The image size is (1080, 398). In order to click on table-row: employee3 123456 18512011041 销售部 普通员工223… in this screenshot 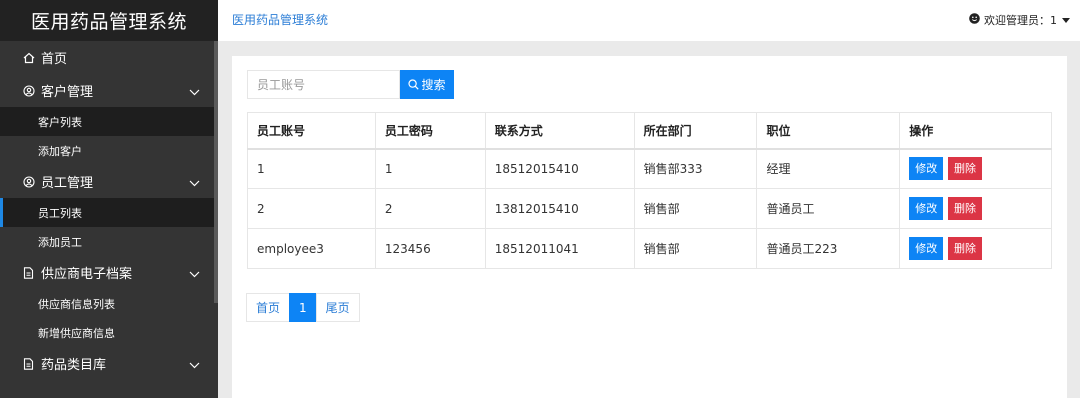, I will do `click(649, 248)`.